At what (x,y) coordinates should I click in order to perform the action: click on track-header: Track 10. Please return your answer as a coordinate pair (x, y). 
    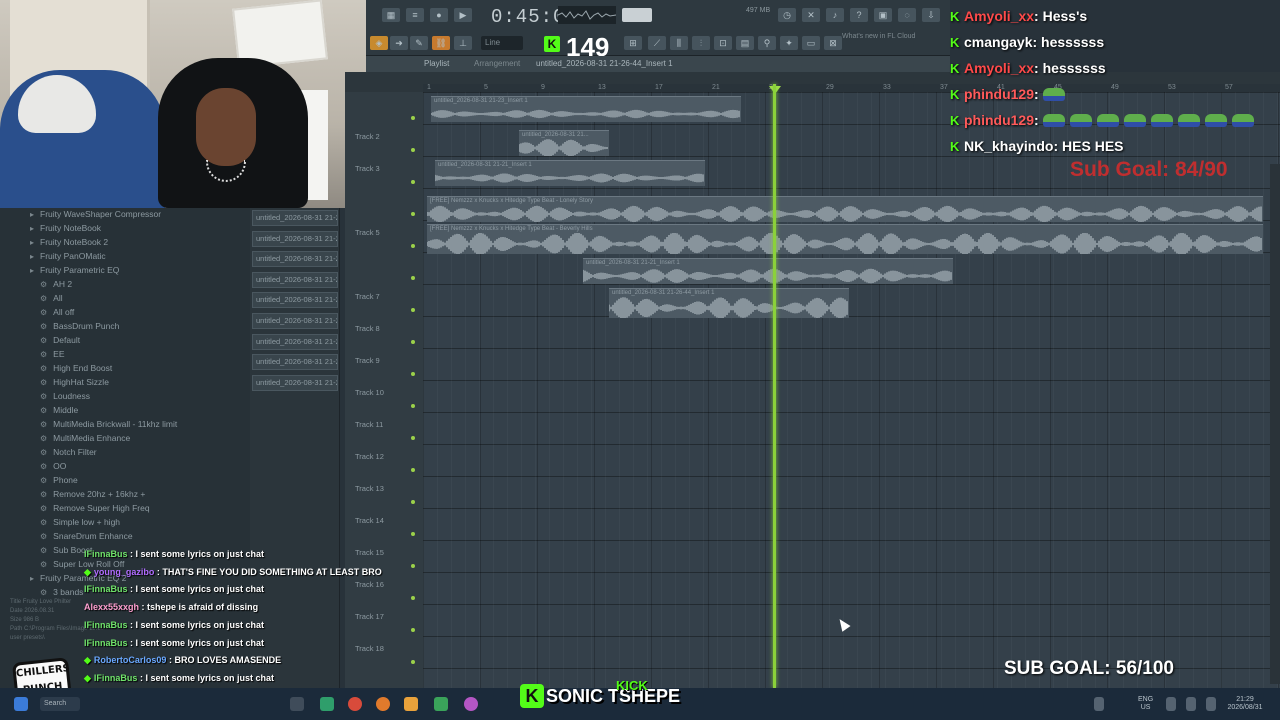
    Looking at the image, I should click on (388, 392).